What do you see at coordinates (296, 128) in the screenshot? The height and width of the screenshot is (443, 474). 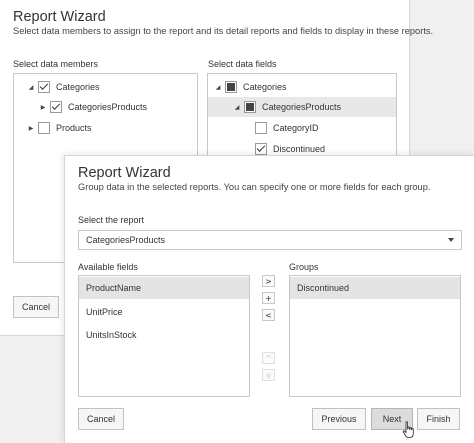 I see `tree-node-label: CategoryID` at bounding box center [296, 128].